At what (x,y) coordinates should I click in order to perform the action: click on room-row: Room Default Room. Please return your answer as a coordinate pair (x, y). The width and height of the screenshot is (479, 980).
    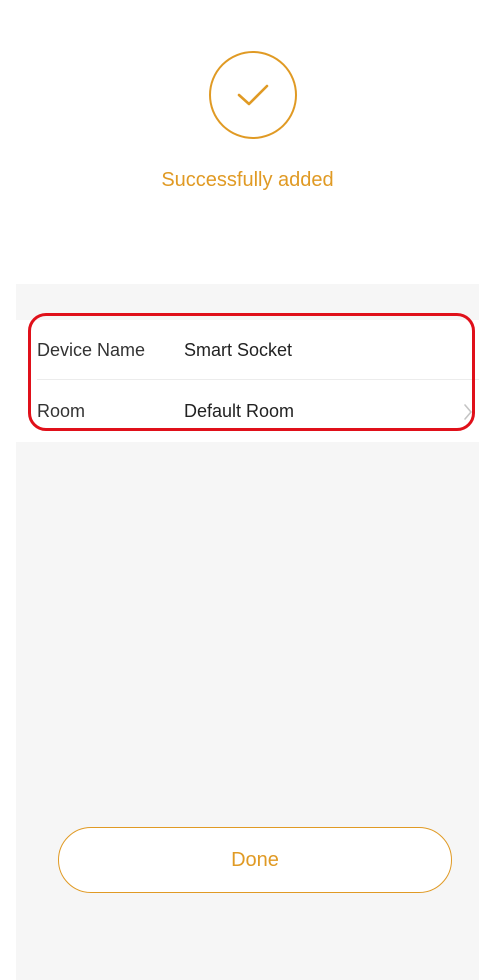
    Looking at the image, I should click on (247, 411).